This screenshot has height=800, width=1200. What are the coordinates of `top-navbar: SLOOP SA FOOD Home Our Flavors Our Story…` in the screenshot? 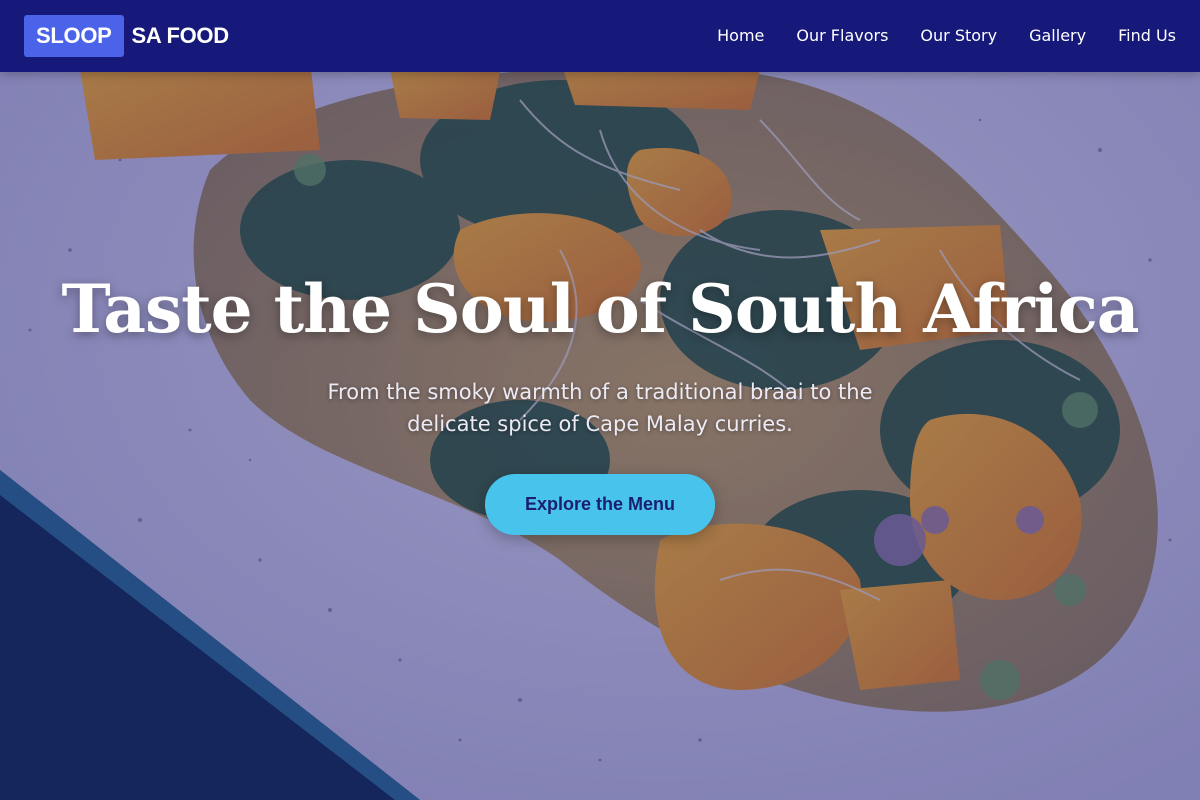 It's located at (600, 36).